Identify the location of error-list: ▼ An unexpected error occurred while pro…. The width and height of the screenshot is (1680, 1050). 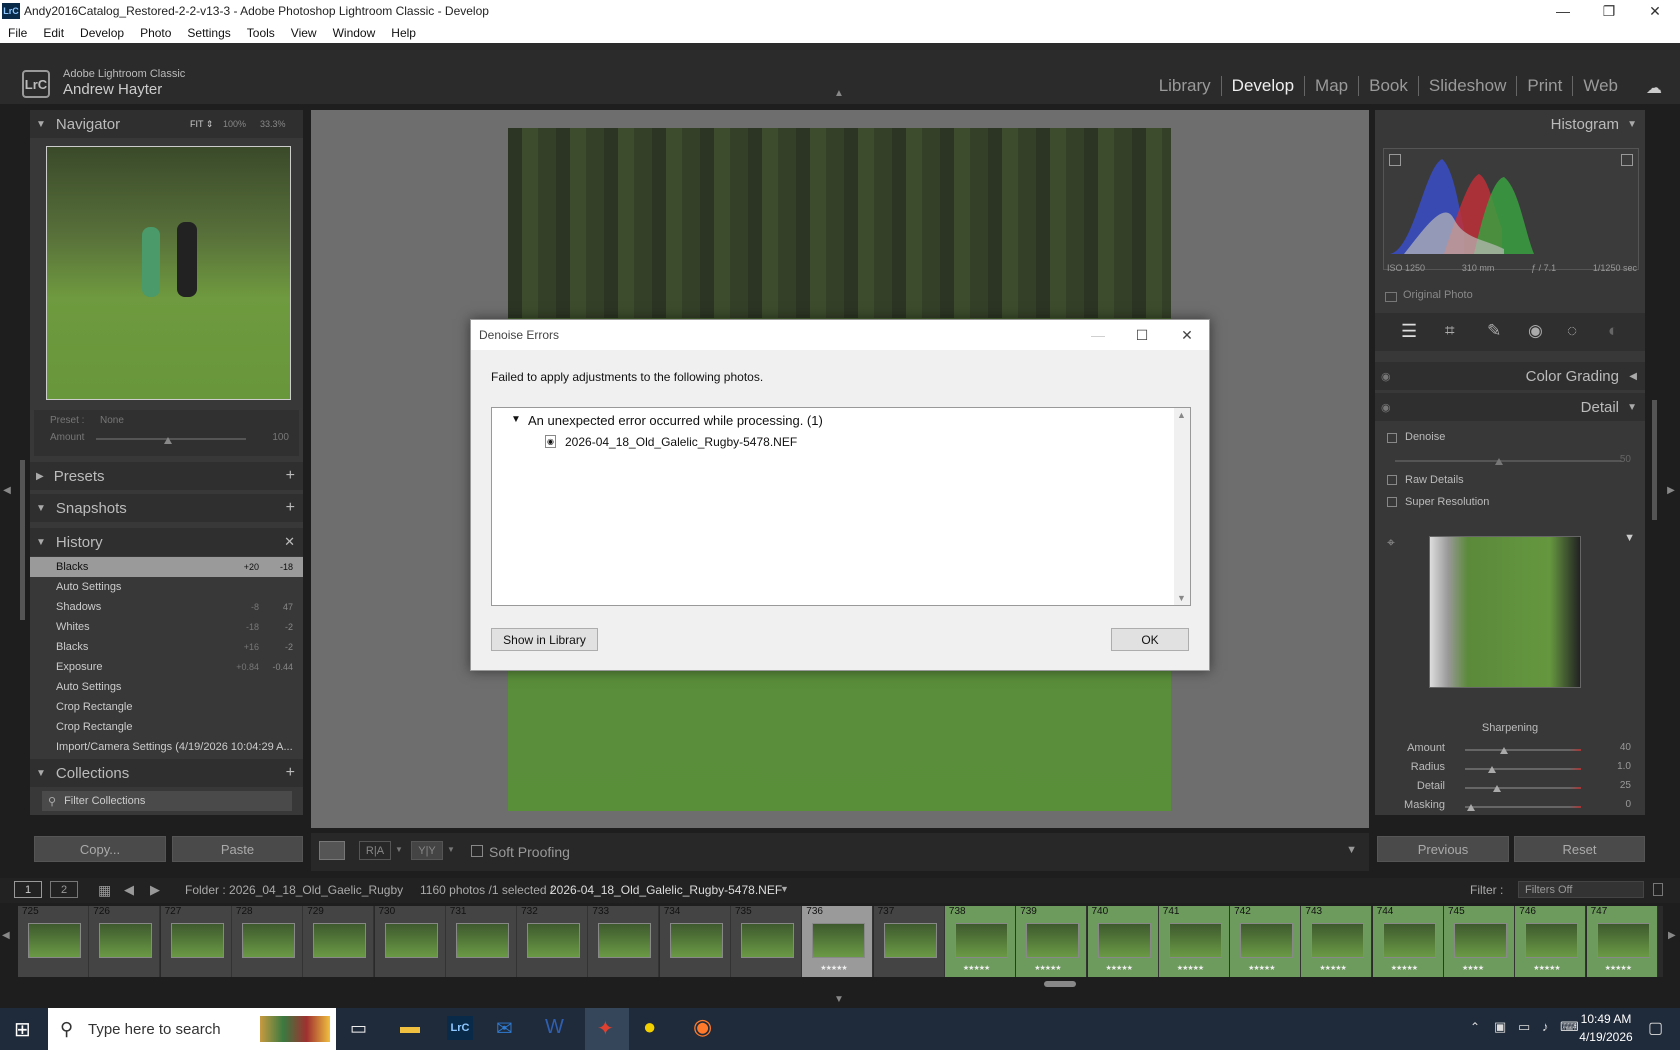
(841, 506).